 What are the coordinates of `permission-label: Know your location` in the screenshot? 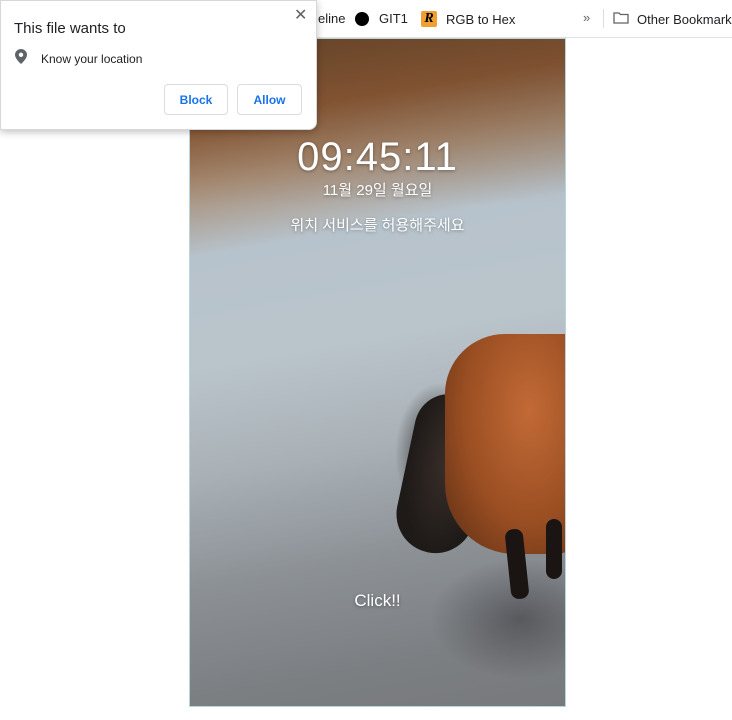 It's located at (92, 59).